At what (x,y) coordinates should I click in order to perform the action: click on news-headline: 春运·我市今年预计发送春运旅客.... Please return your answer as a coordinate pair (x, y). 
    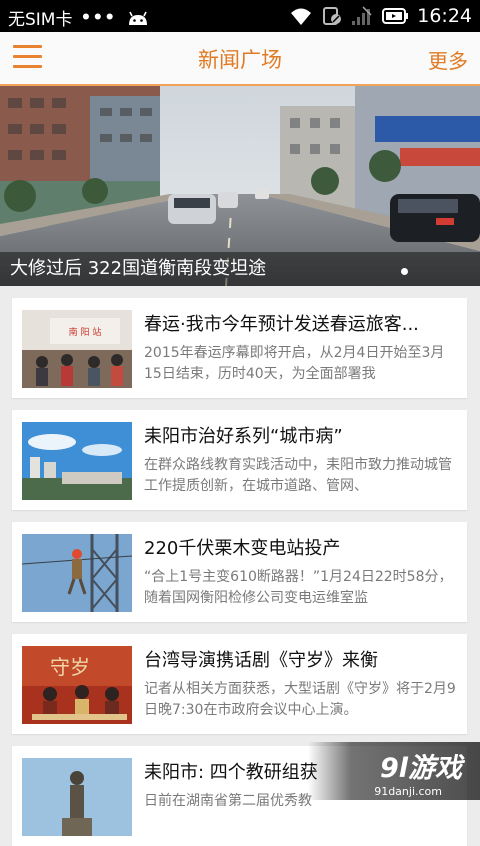
    Looking at the image, I should click on (303, 323).